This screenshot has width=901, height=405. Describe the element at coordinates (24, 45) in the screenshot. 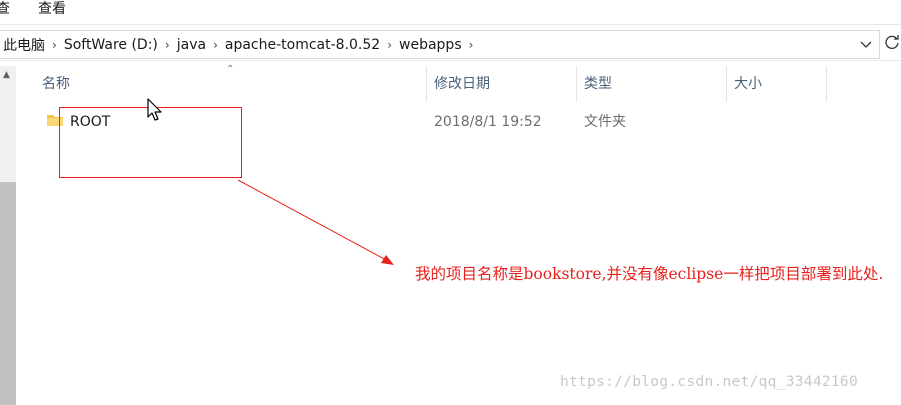

I see `breadcrumb-this-pc: 此电脑` at that location.